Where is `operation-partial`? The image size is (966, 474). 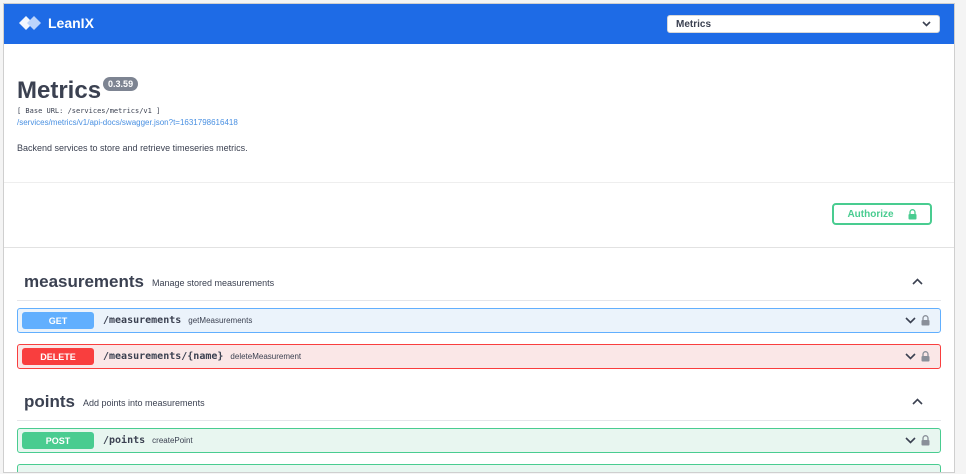
operation-partial is located at coordinates (479, 468).